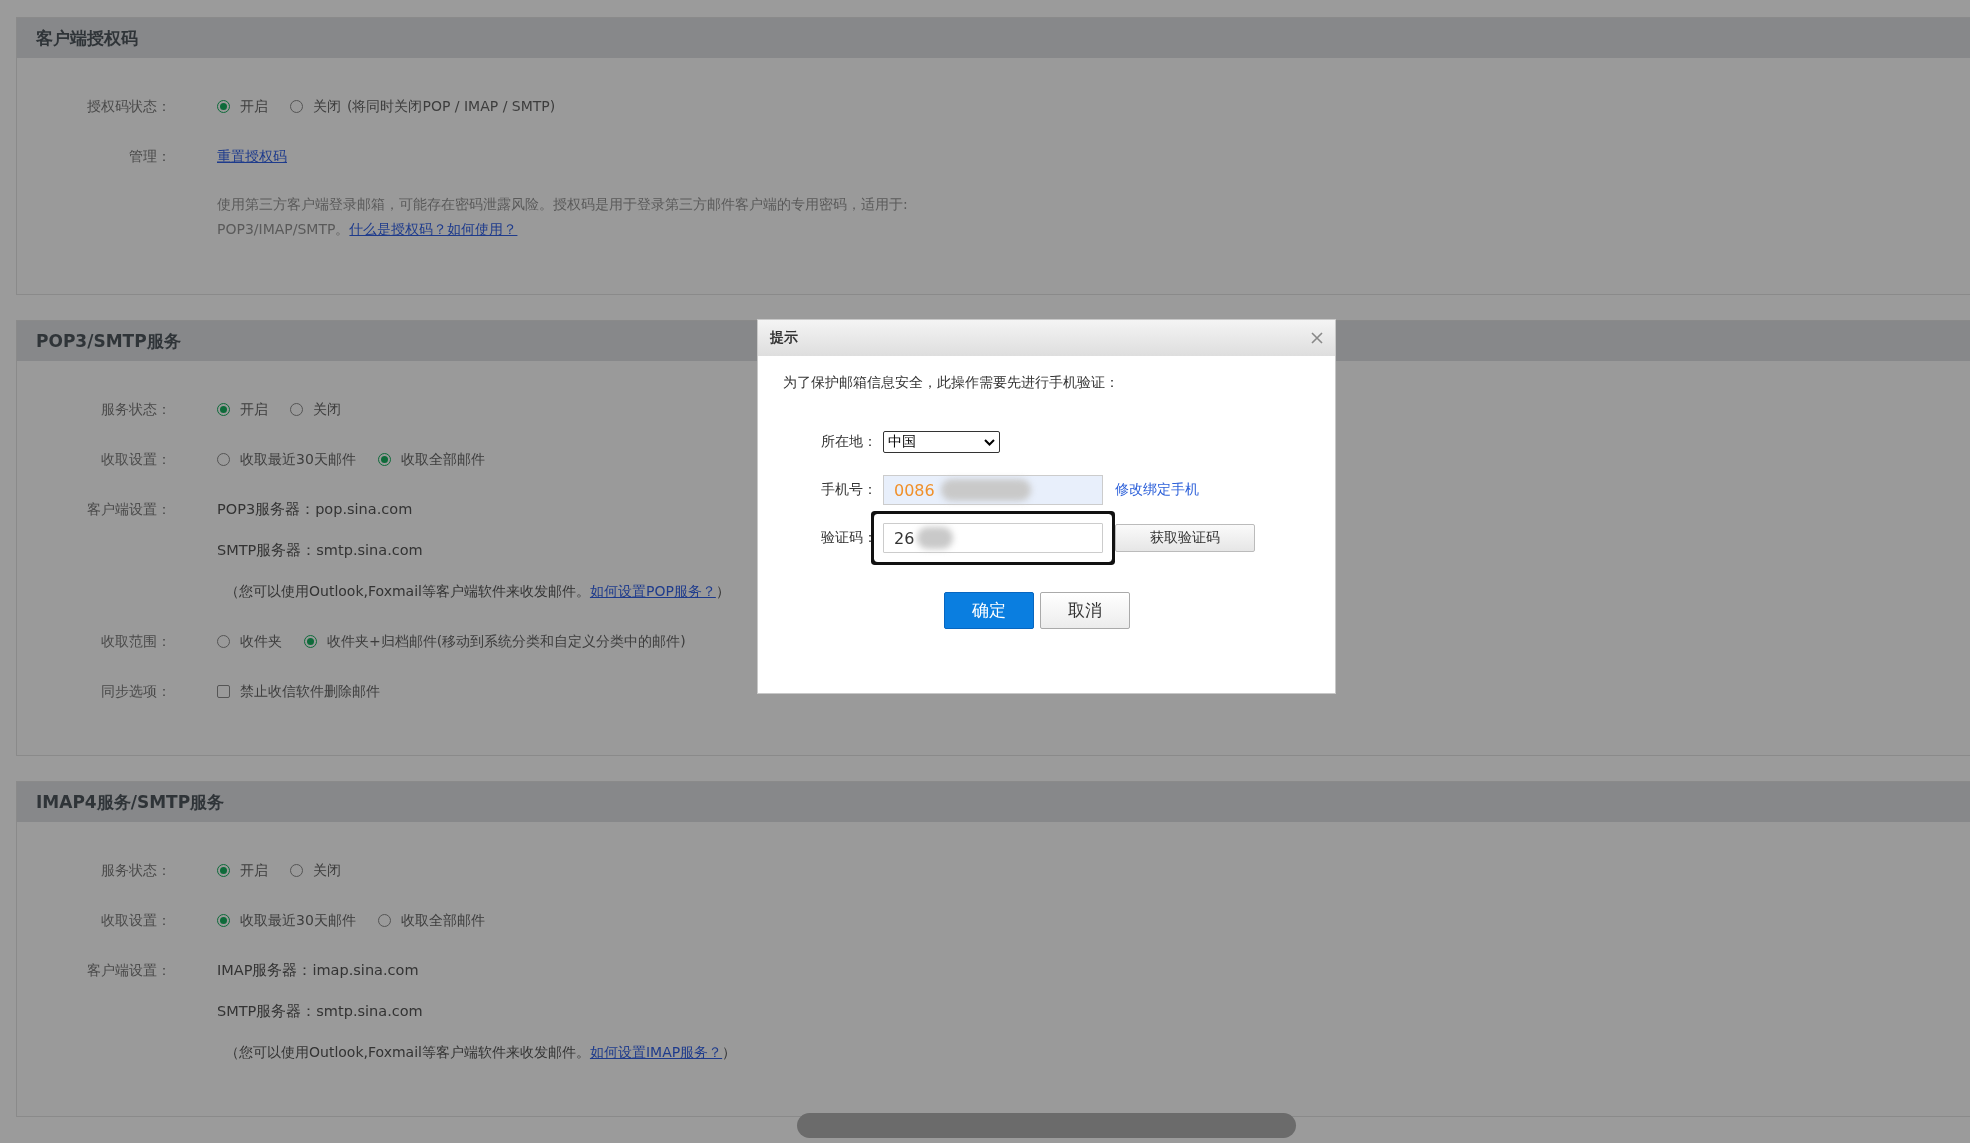 The image size is (1970, 1143). Describe the element at coordinates (656, 1052) in the screenshot. I see `help-link: 如何设置IMAP服务？` at that location.